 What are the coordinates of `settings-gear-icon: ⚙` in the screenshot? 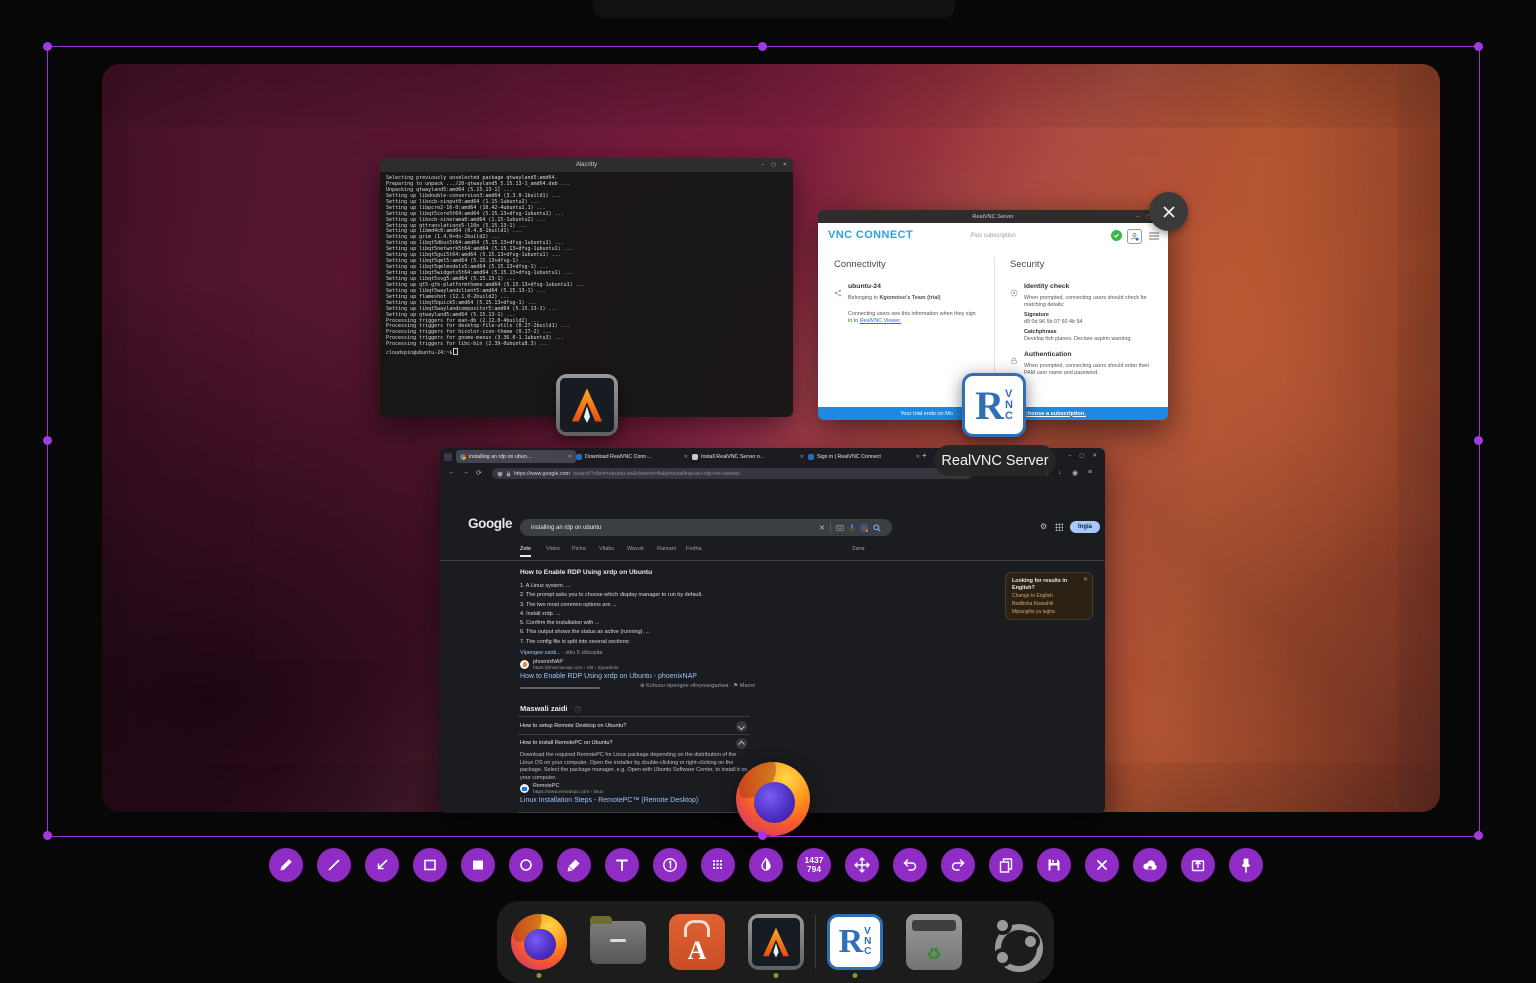 It's located at (1043, 526).